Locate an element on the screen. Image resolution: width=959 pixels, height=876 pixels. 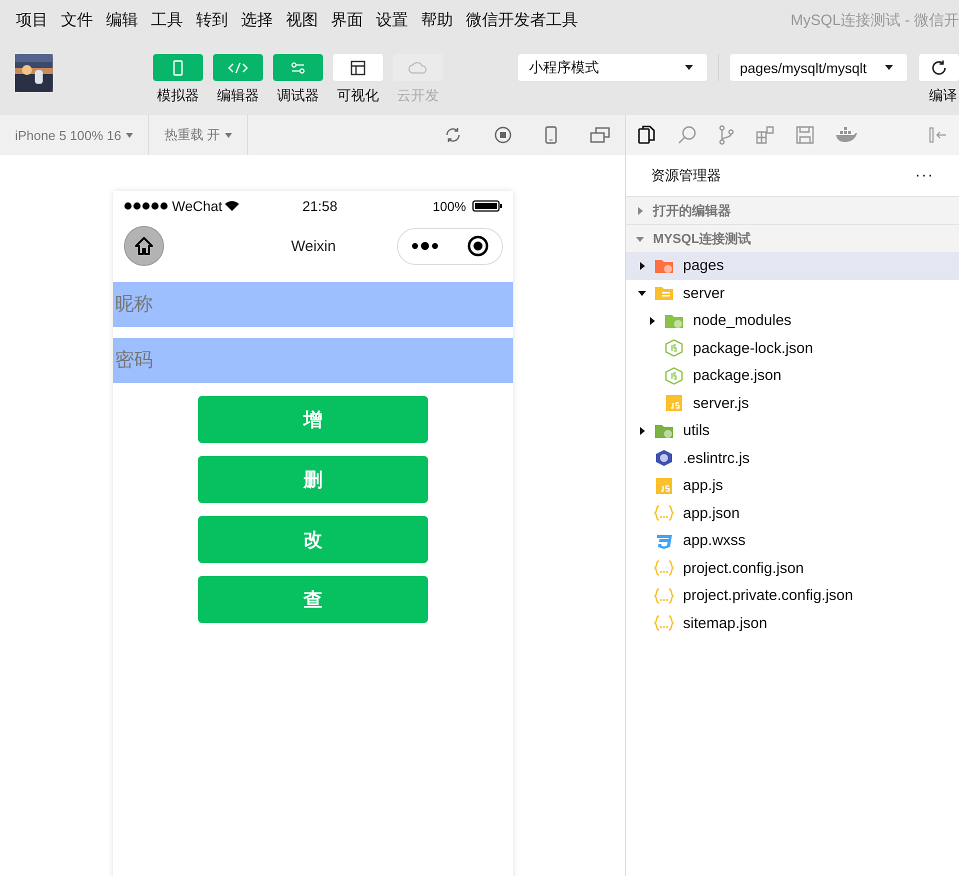
file-tree-item: project.private.config.json is located at coordinates (792, 596).